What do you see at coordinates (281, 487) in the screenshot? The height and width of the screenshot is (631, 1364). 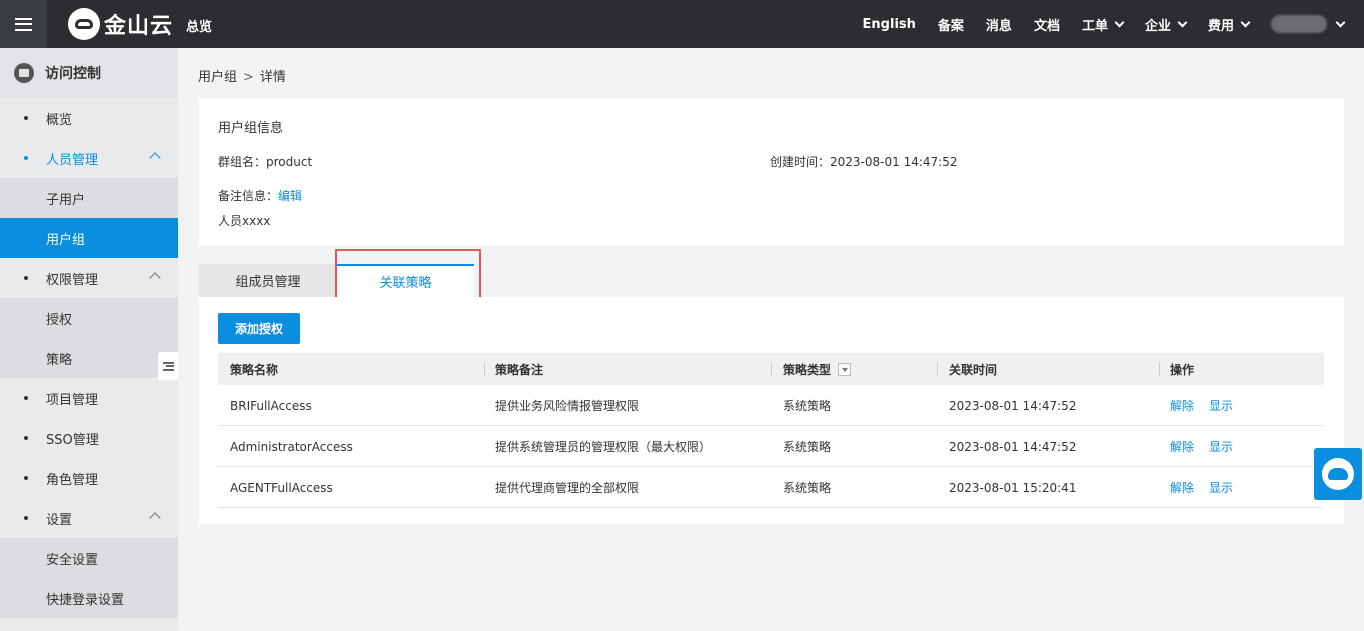 I see `policy-name: AGENTFullAccess` at bounding box center [281, 487].